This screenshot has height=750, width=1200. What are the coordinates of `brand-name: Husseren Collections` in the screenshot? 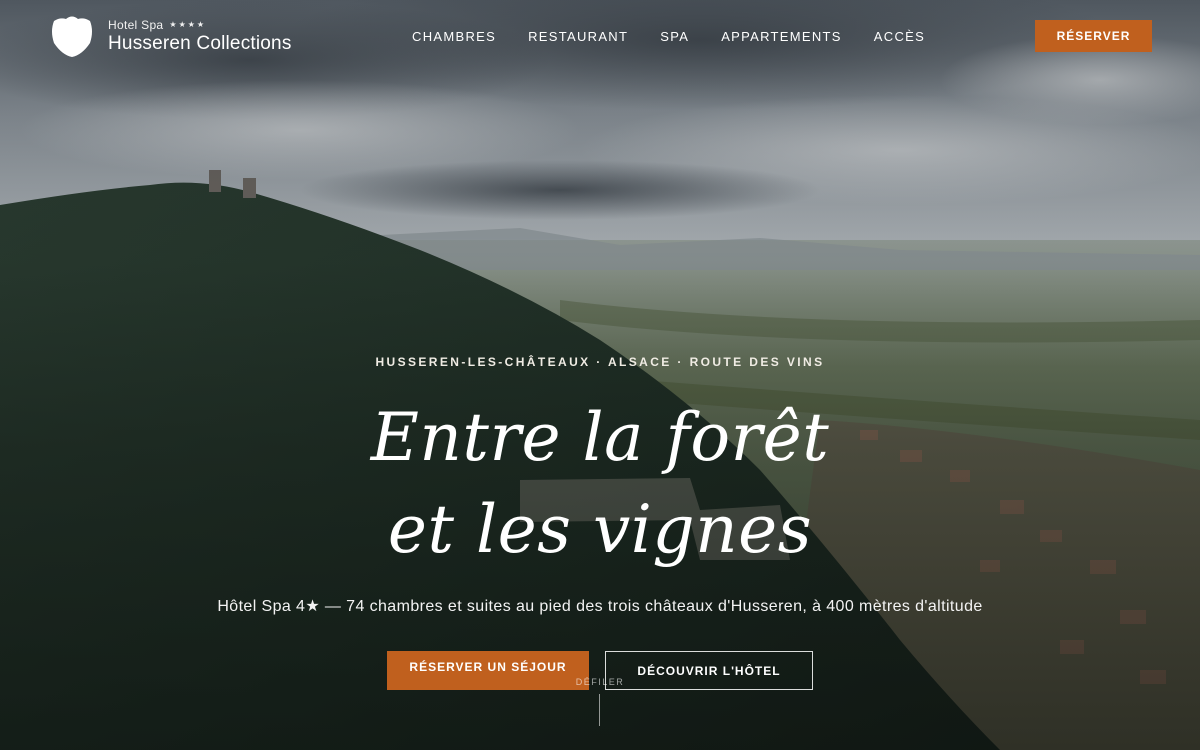 It's located at (200, 43).